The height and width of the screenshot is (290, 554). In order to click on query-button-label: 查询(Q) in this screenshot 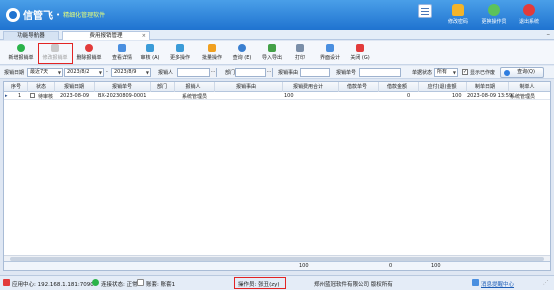, I will do `click(526, 72)`.